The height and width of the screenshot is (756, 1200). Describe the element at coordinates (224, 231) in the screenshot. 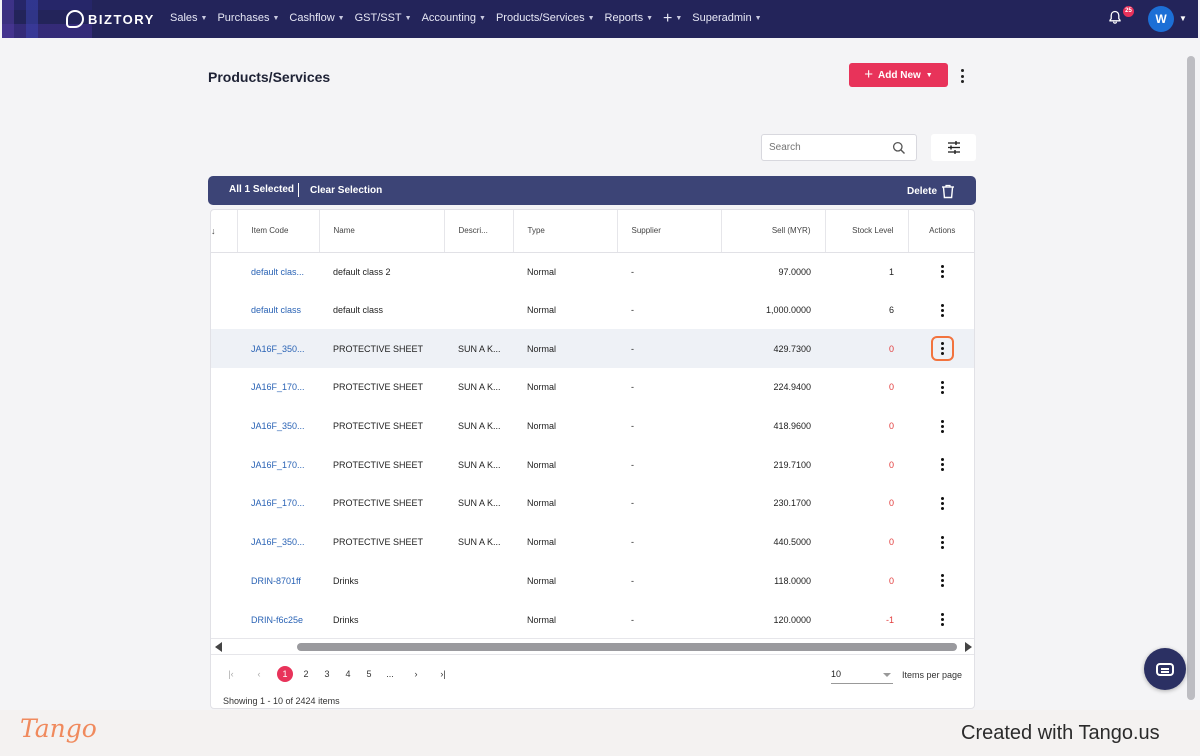

I see `sort-arrow-icon: ↓` at that location.